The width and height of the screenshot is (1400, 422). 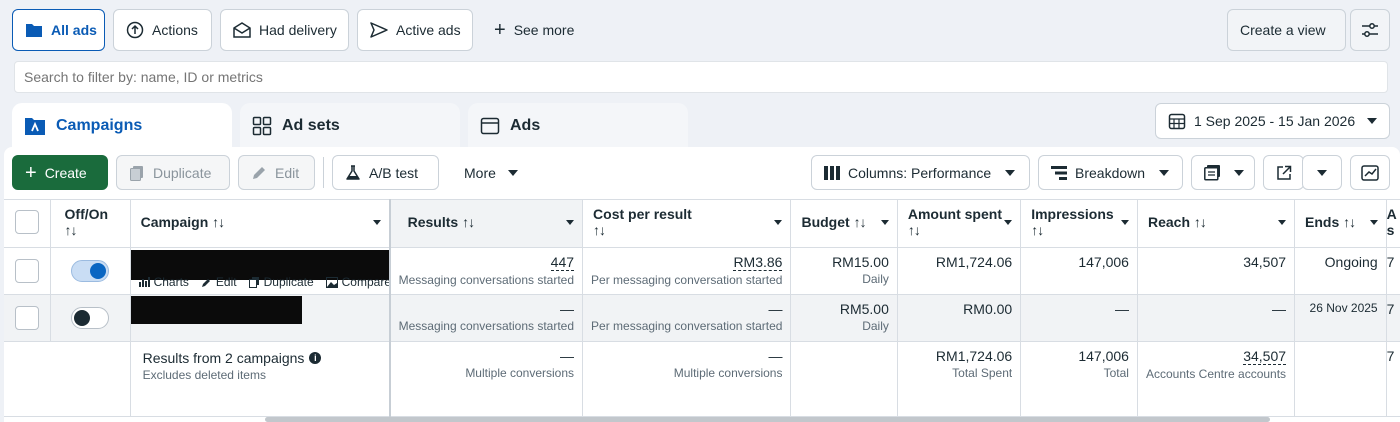 I want to click on view-settings-button, so click(x=1370, y=30).